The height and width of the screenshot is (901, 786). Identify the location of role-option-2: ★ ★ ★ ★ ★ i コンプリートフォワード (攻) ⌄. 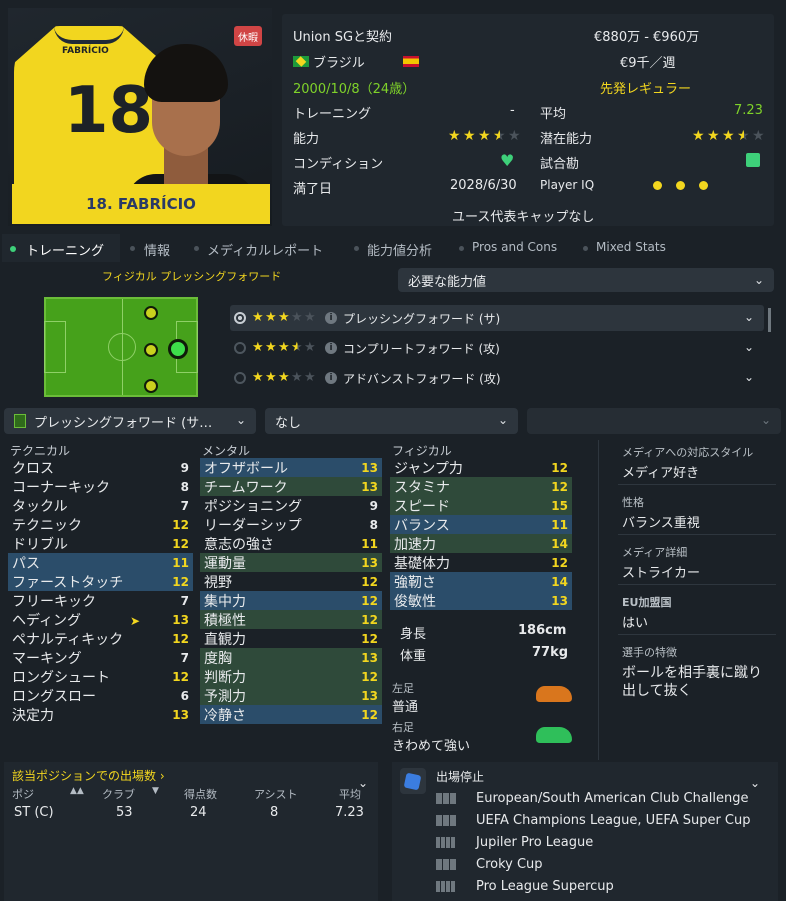
(497, 348).